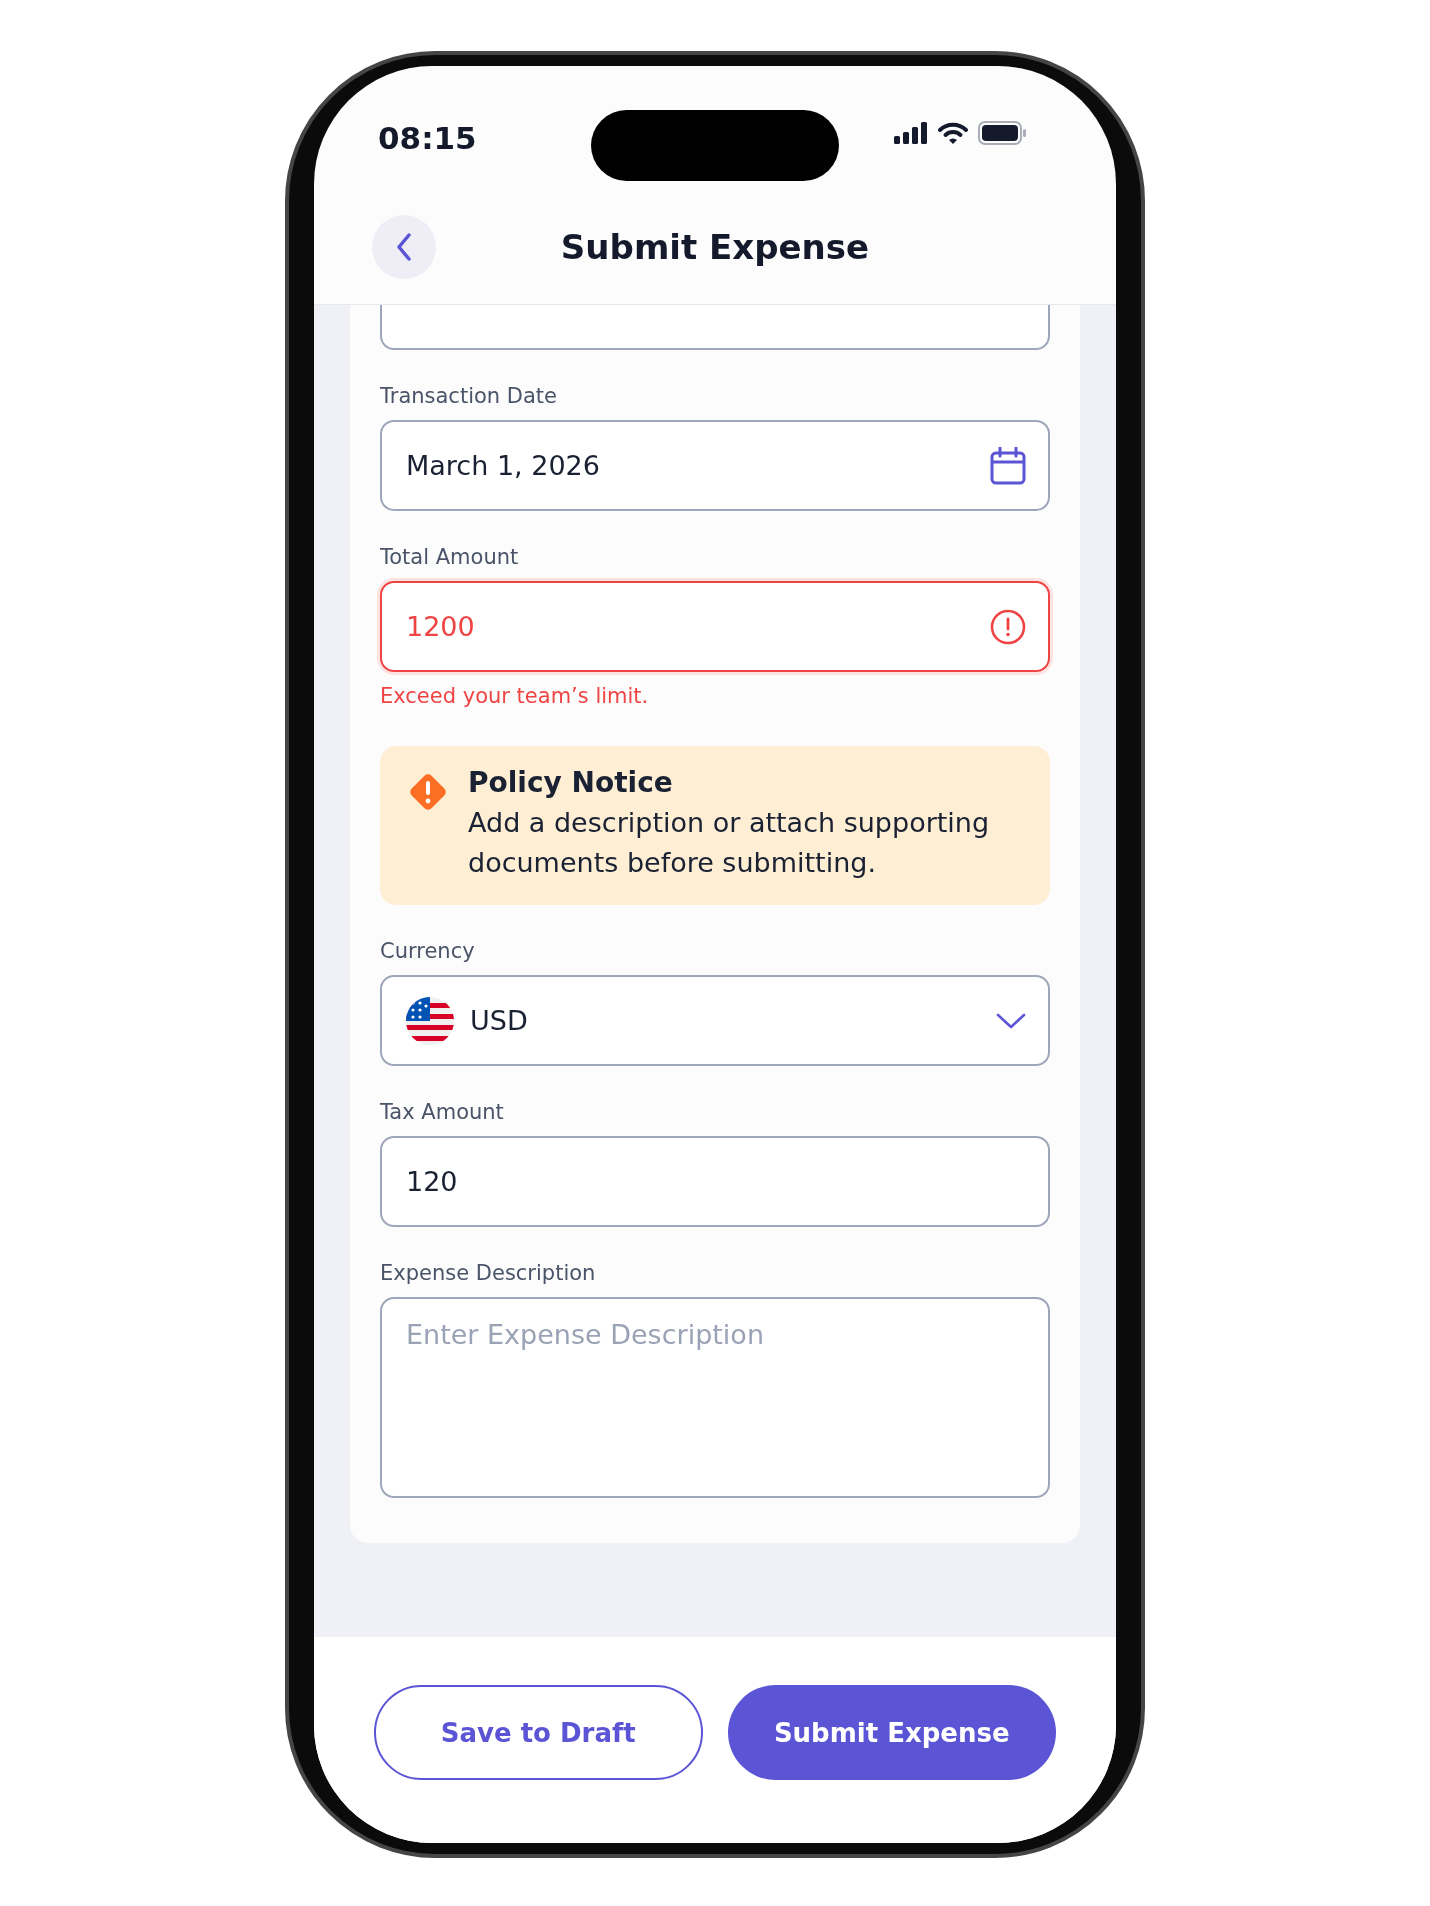  What do you see at coordinates (427, 137) in the screenshot?
I see `status-time: 08:15` at bounding box center [427, 137].